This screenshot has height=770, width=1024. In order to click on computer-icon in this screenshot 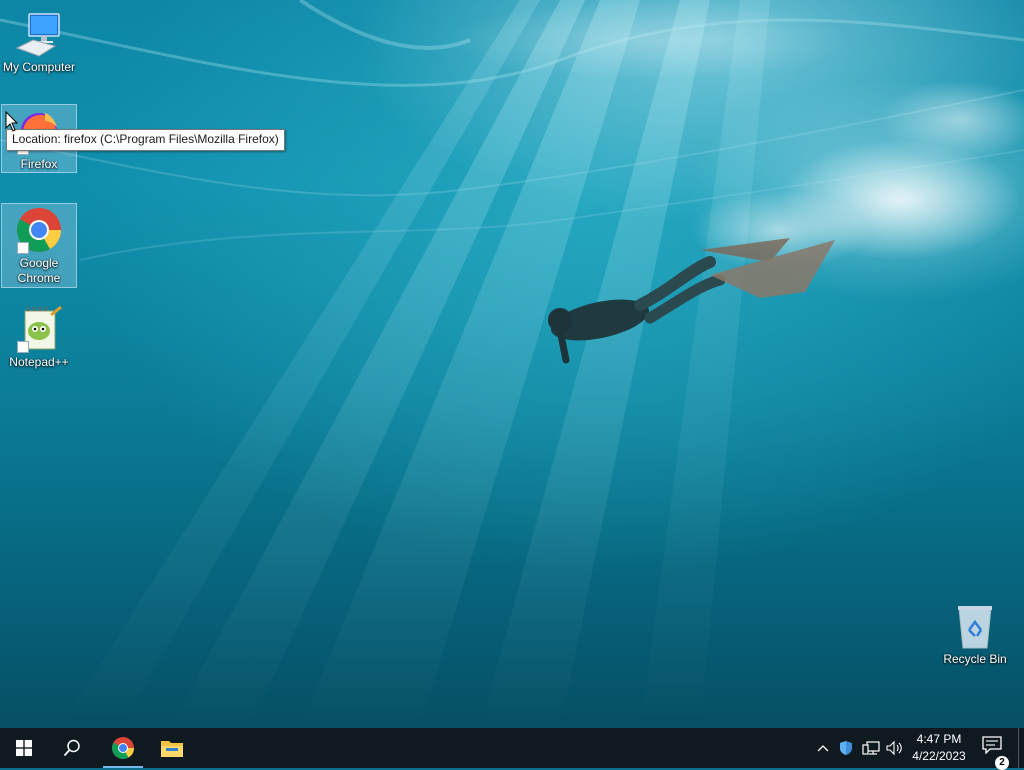, I will do `click(39, 34)`.